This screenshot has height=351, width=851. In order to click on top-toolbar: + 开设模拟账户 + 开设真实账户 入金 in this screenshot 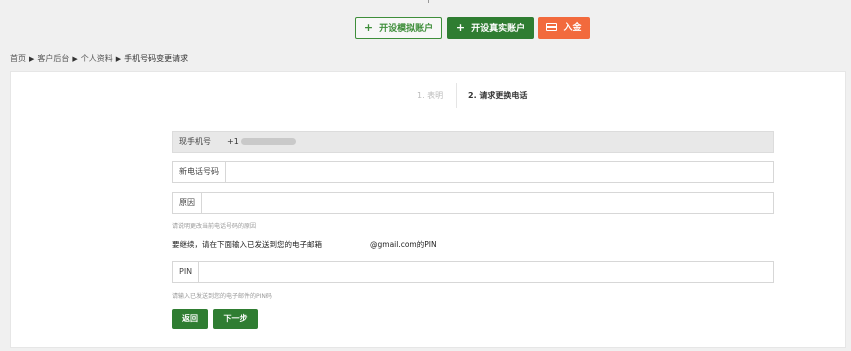, I will do `click(425, 22)`.